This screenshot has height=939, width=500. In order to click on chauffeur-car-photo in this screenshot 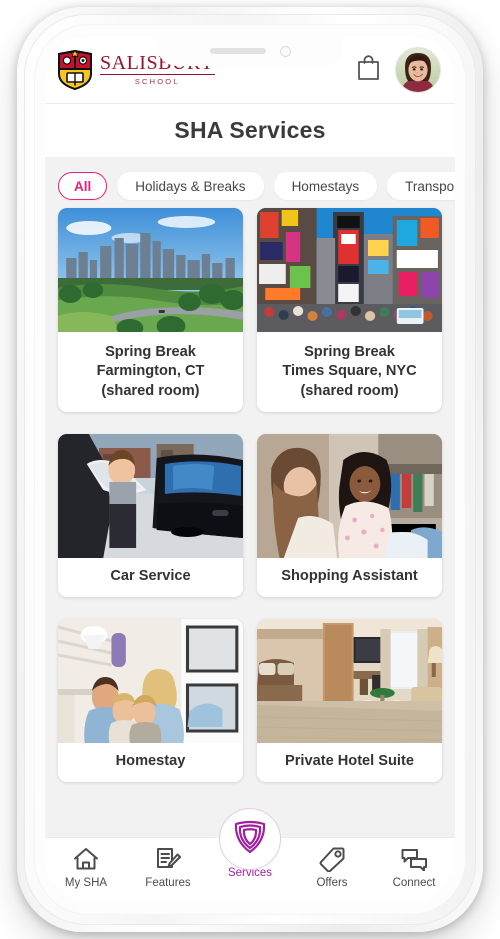, I will do `click(150, 495)`.